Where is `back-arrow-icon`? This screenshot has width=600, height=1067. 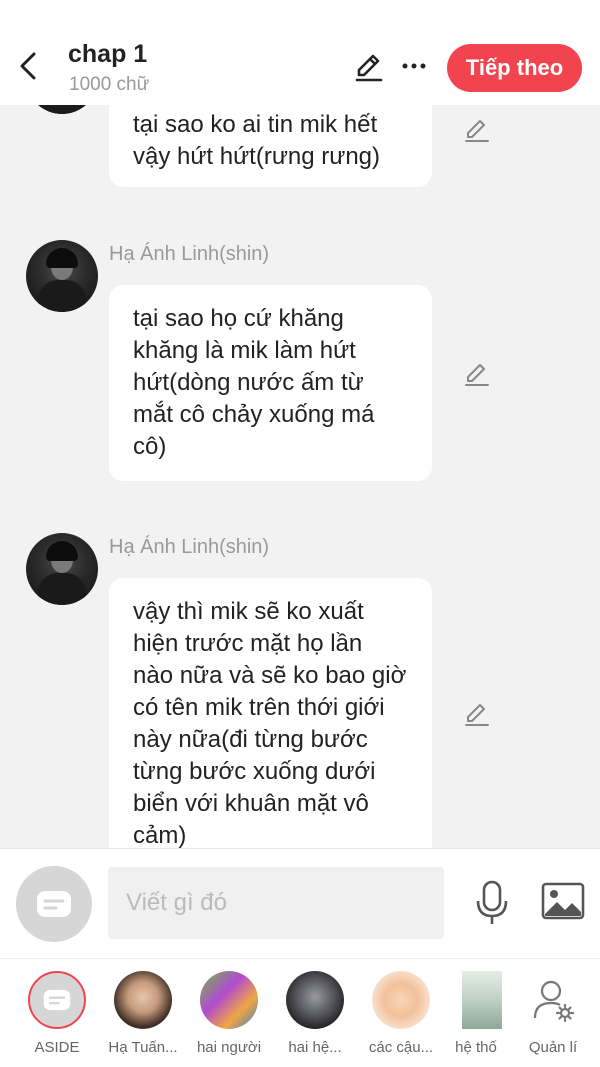
back-arrow-icon is located at coordinates (28, 66).